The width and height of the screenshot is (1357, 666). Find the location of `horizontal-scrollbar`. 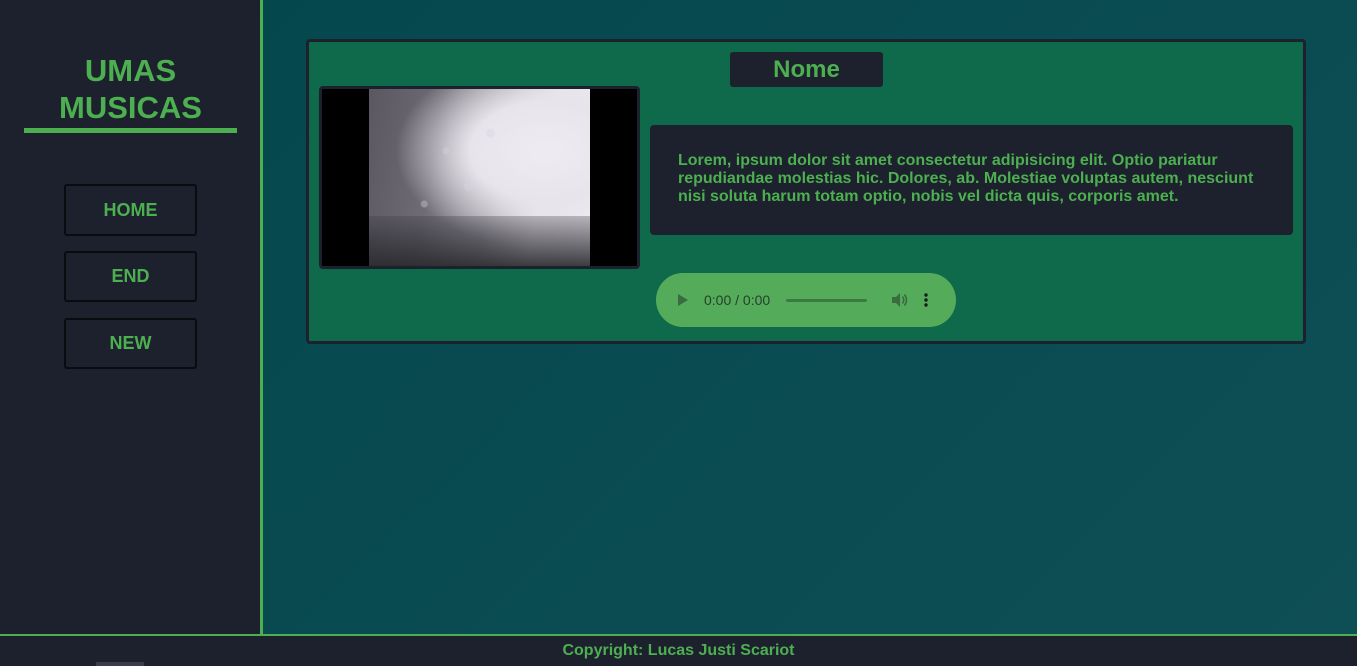

horizontal-scrollbar is located at coordinates (120, 664).